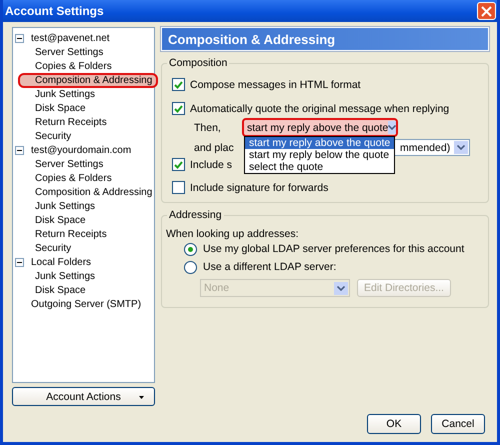 This screenshot has height=445, width=500. Describe the element at coordinates (83, 396) in the screenshot. I see `account-actions-button: Account Actions` at that location.